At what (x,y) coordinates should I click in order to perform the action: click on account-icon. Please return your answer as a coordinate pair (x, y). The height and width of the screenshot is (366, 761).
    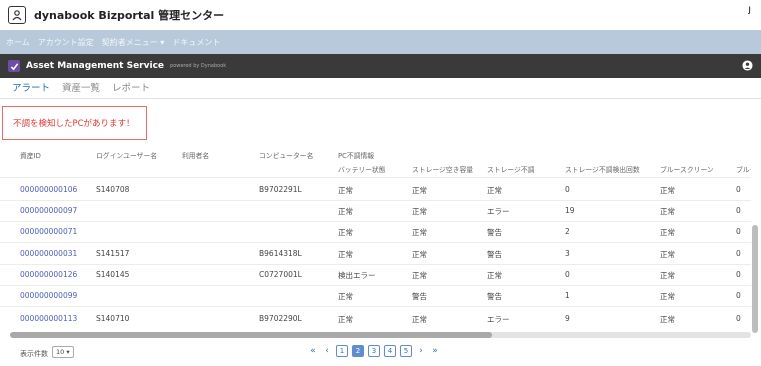
    Looking at the image, I should click on (747, 65).